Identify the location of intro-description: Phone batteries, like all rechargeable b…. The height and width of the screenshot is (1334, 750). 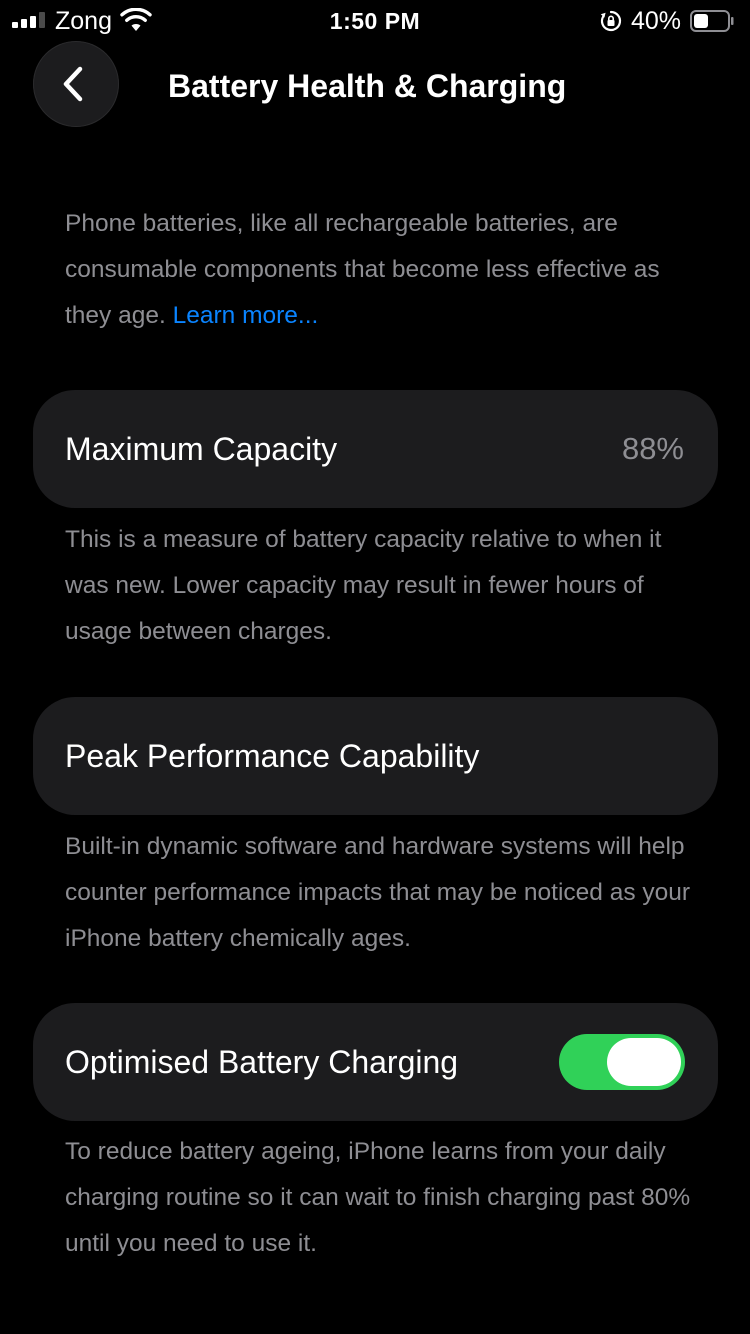
(362, 269).